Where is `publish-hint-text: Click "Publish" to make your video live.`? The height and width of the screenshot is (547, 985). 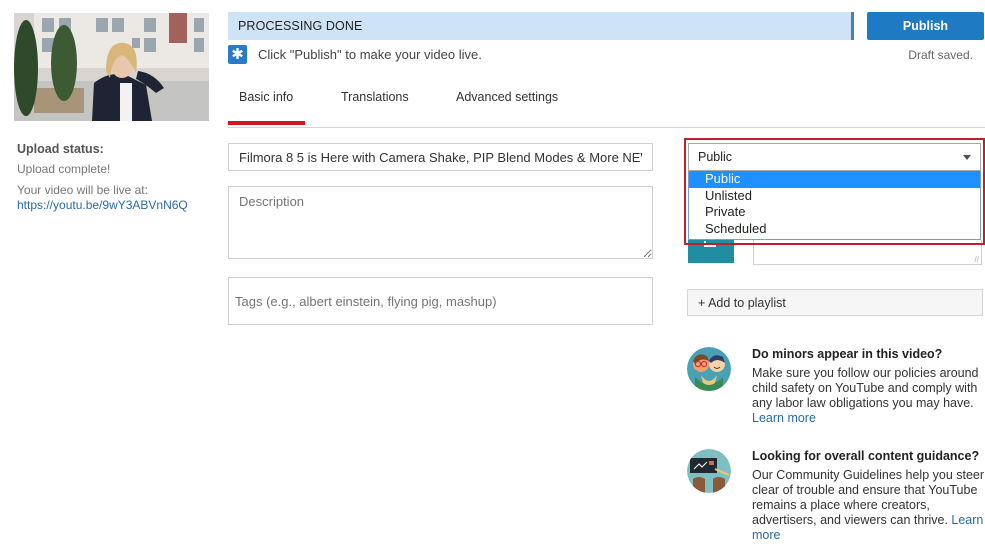 publish-hint-text: Click "Publish" to make your video live. is located at coordinates (370, 54).